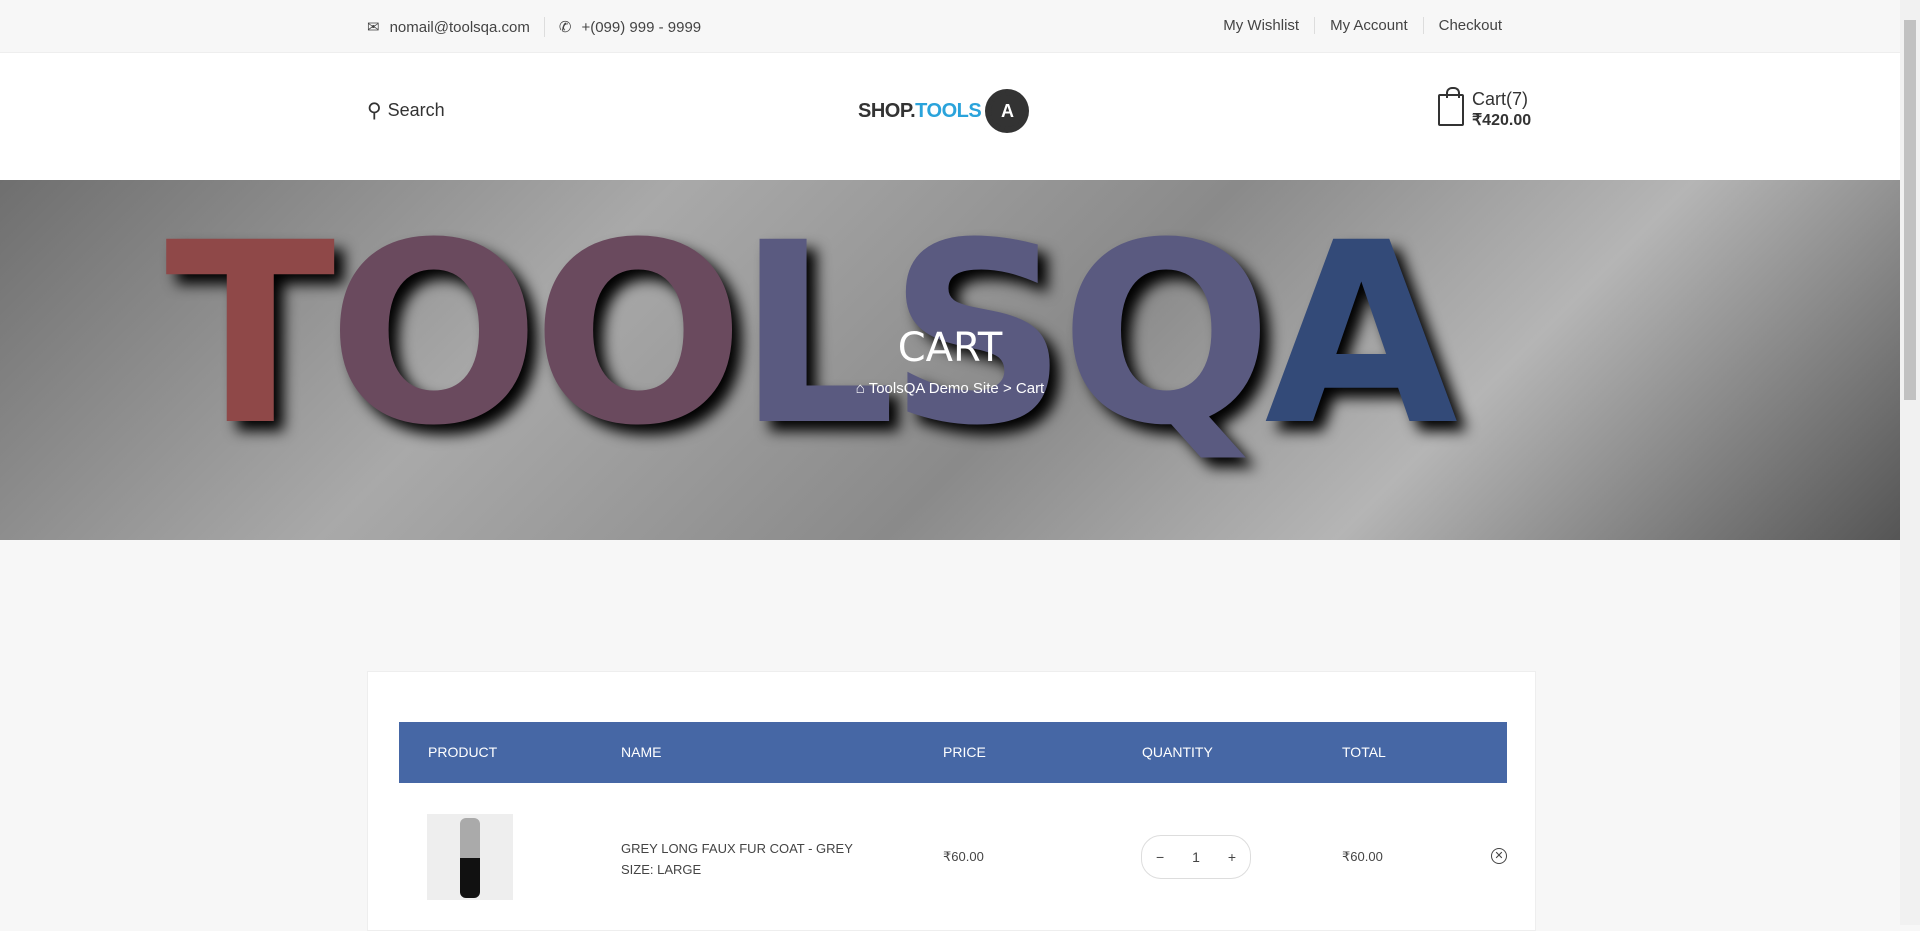 The width and height of the screenshot is (1920, 931). Describe the element at coordinates (1362, 856) in the screenshot. I see `product-total: ₹60.00` at that location.